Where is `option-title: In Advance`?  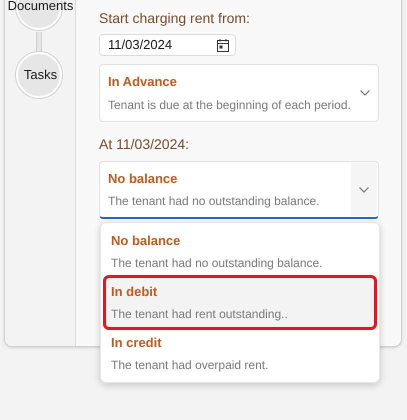 option-title: In Advance is located at coordinates (143, 82).